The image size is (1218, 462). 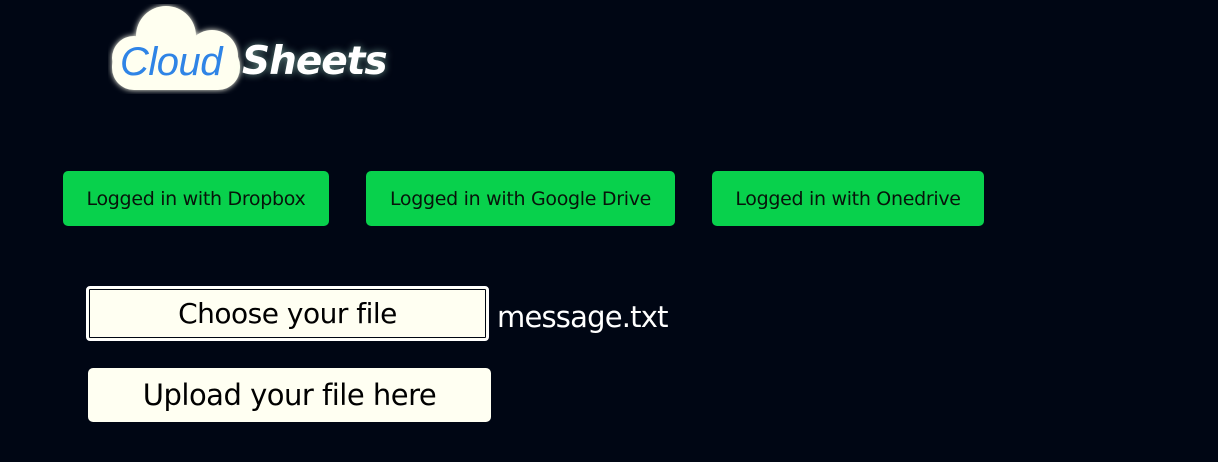 I want to click on choose-file-button: Choose your file, so click(x=287, y=313).